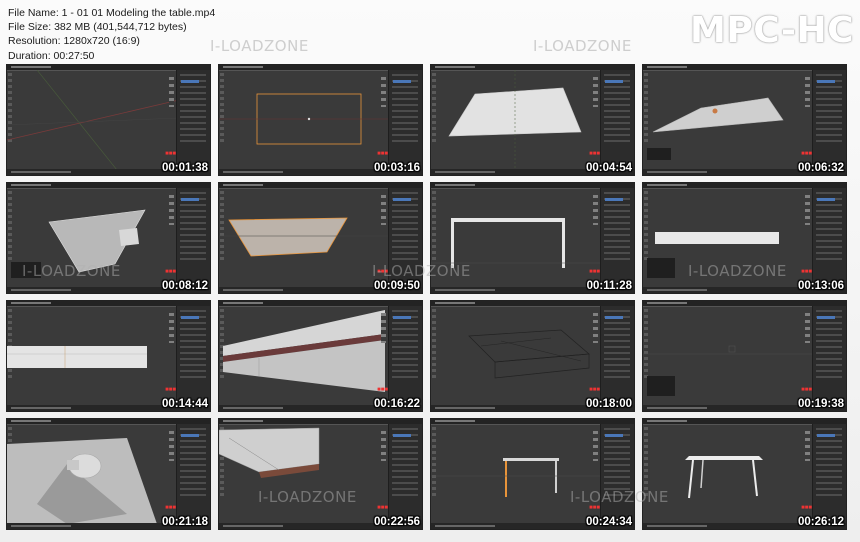  I want to click on video-thumbnail: ■■■ 00:22:56, so click(320, 474).